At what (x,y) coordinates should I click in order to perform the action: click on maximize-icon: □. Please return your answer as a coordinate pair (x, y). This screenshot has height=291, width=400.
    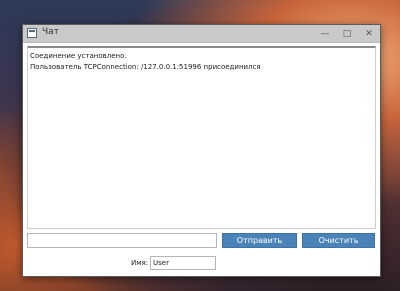
    Looking at the image, I should click on (347, 33).